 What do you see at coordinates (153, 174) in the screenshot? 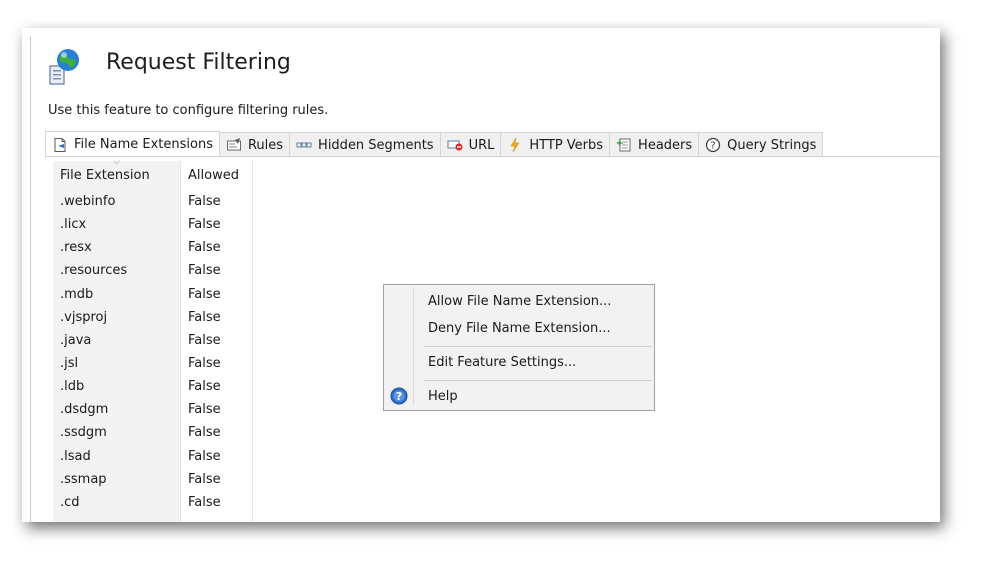
I see `grid-header: File Extension Allowed` at bounding box center [153, 174].